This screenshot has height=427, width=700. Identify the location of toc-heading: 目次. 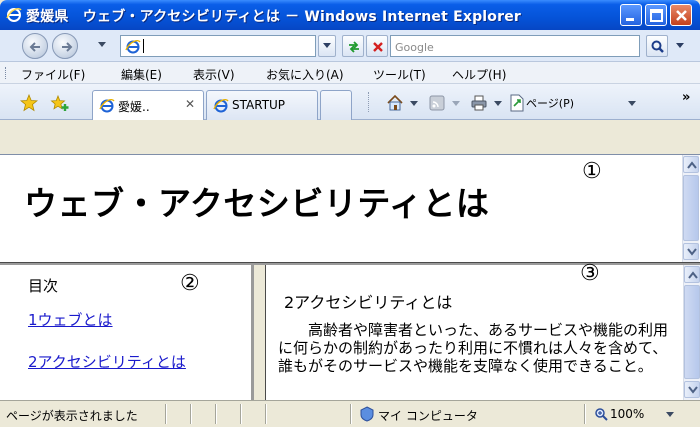
(43, 286).